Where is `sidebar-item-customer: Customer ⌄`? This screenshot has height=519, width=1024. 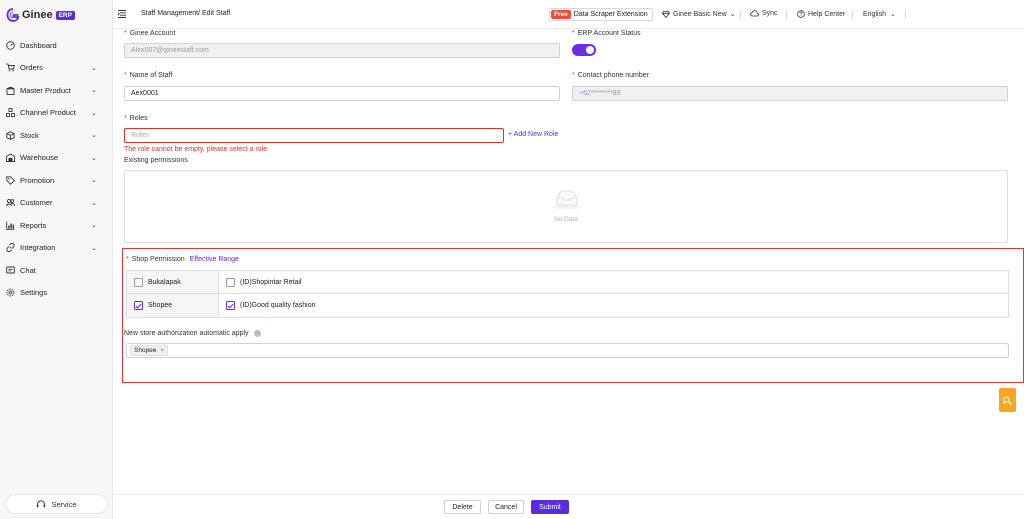
sidebar-item-customer: Customer ⌄ is located at coordinates (56, 203).